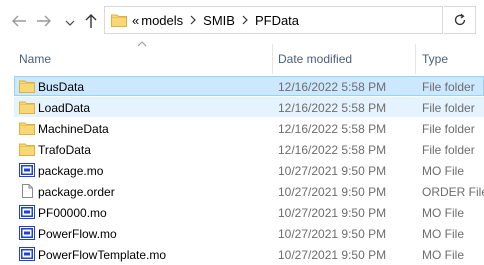 Image resolution: width=484 pixels, height=265 pixels. What do you see at coordinates (453, 192) in the screenshot?
I see `file-type: ORDER File` at bounding box center [453, 192].